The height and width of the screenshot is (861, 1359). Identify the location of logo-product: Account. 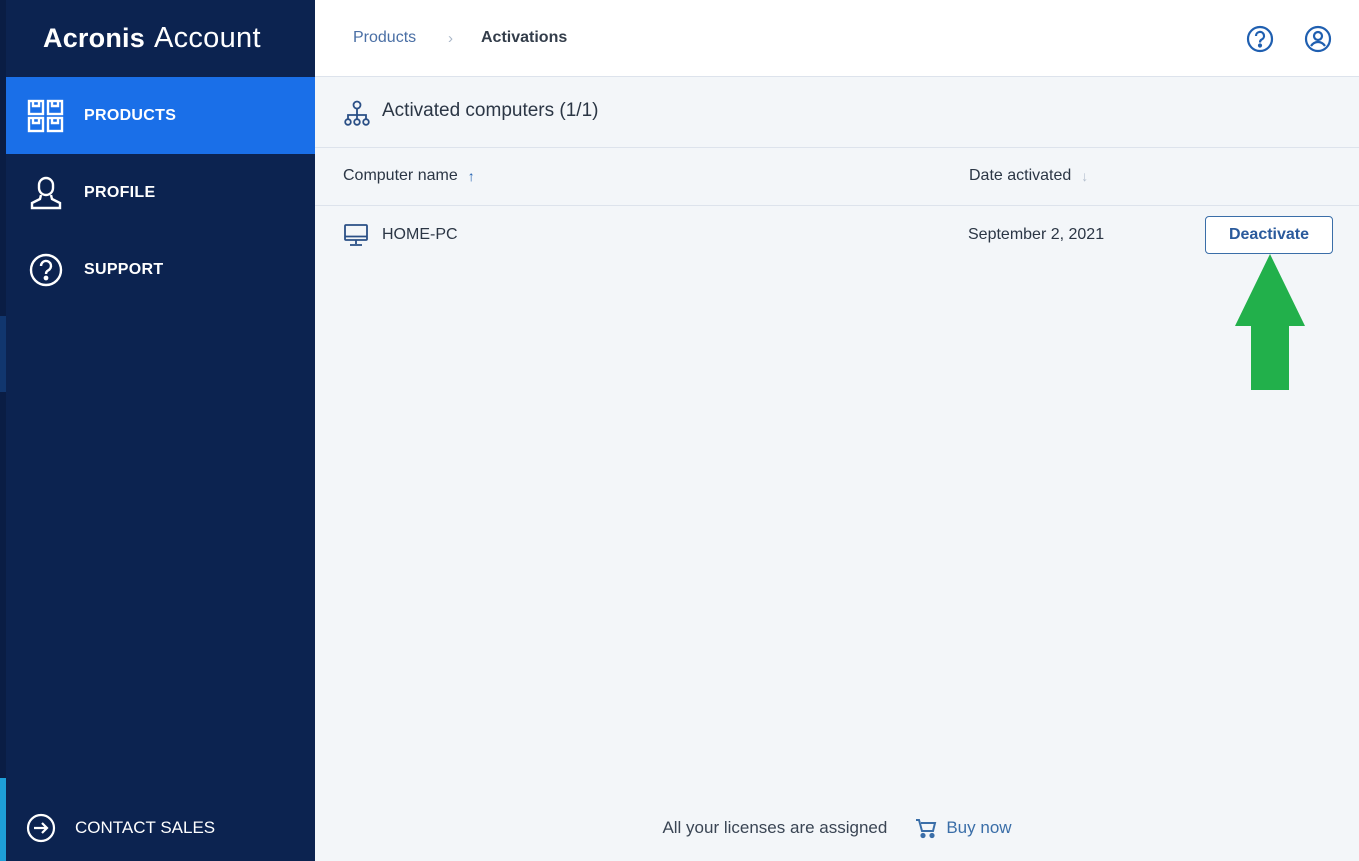
(207, 38).